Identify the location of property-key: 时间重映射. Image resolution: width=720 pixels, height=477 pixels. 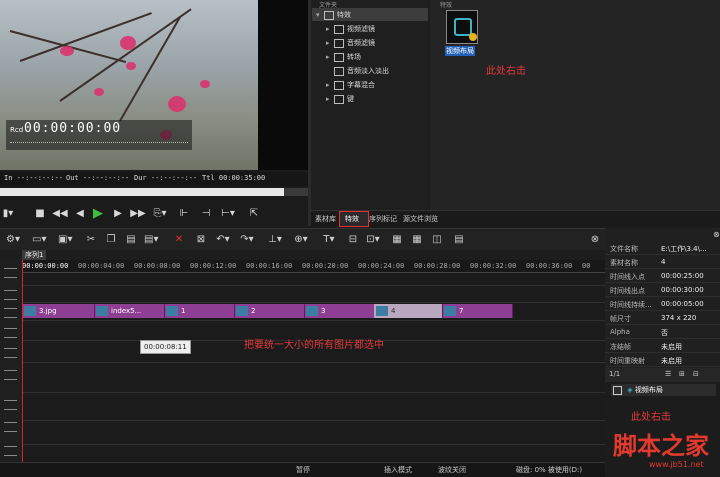
(627, 361).